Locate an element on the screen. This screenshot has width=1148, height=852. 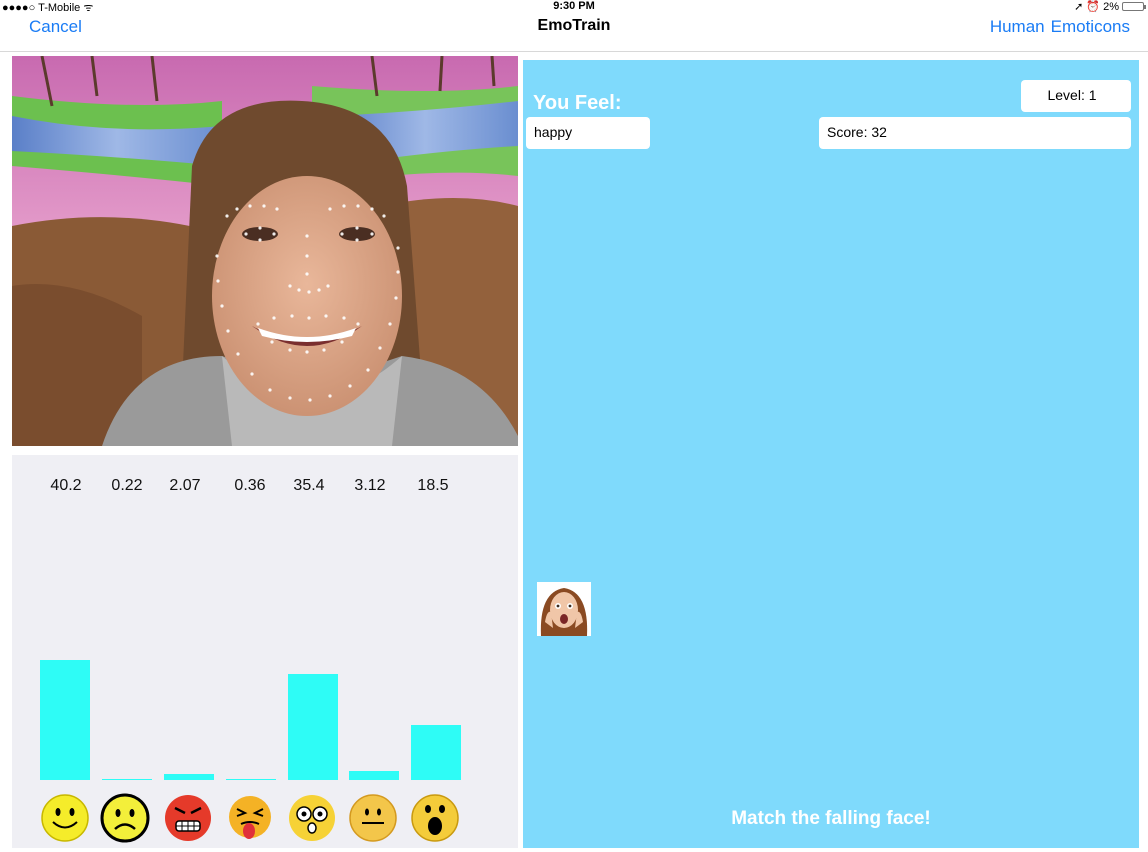
battery-percent: 2% is located at coordinates (1111, 6).